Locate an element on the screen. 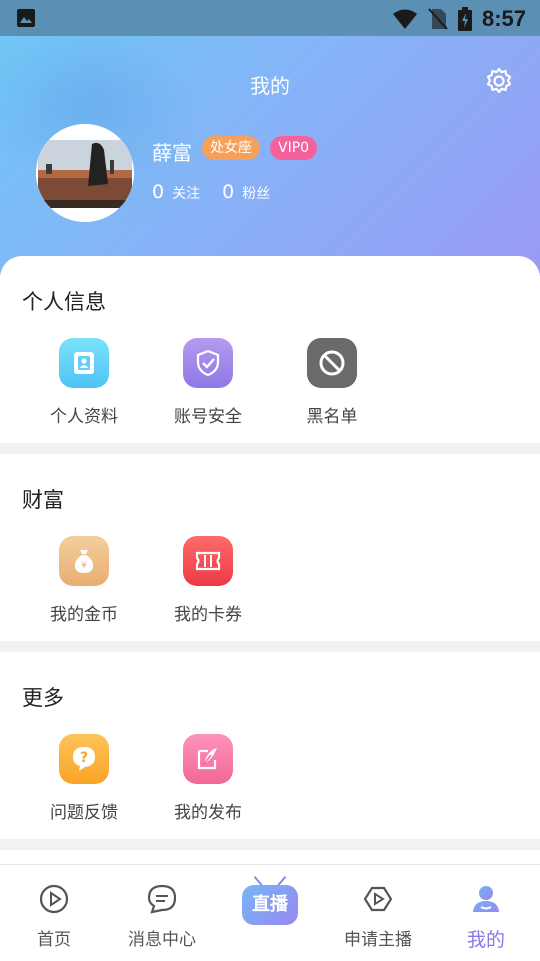 This screenshot has width=540, height=961. follow-count: 0 is located at coordinates (158, 192).